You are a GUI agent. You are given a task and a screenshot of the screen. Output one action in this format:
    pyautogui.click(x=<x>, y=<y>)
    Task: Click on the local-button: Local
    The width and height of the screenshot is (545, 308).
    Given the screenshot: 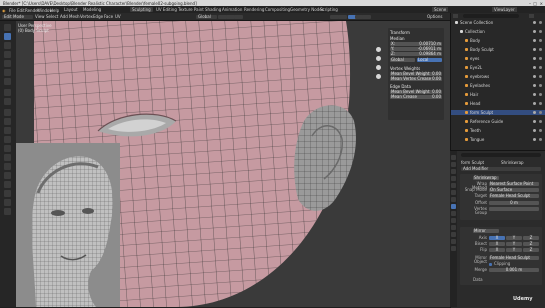 What is the action you would take?
    pyautogui.click(x=429, y=60)
    